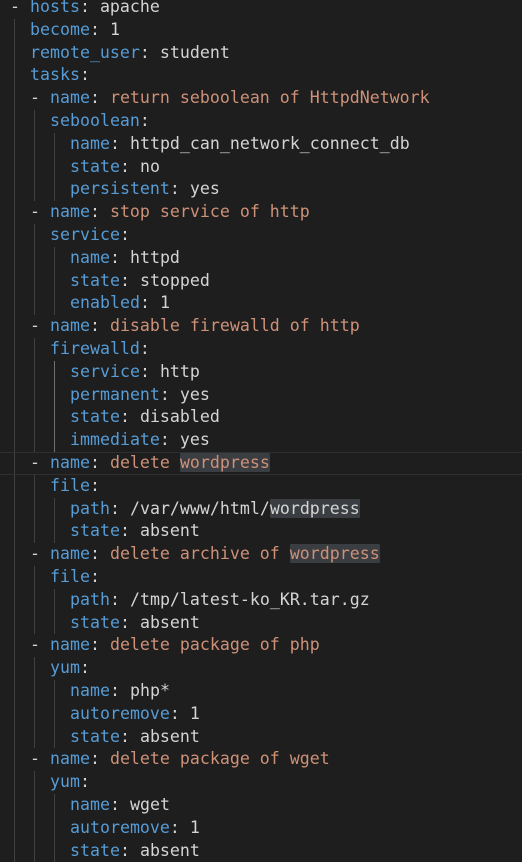  What do you see at coordinates (55, 75) in the screenshot?
I see `yaml-key: tasks` at bounding box center [55, 75].